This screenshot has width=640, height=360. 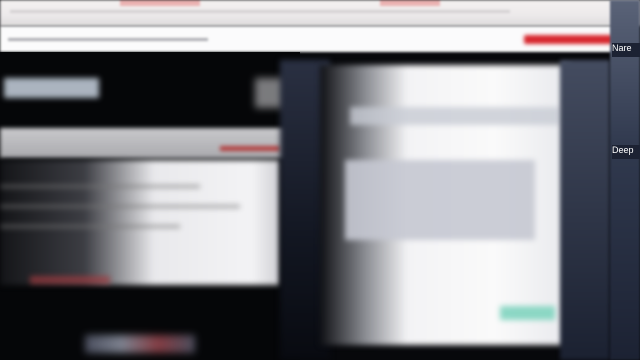 I want to click on primary-action-button, so click(x=569, y=39).